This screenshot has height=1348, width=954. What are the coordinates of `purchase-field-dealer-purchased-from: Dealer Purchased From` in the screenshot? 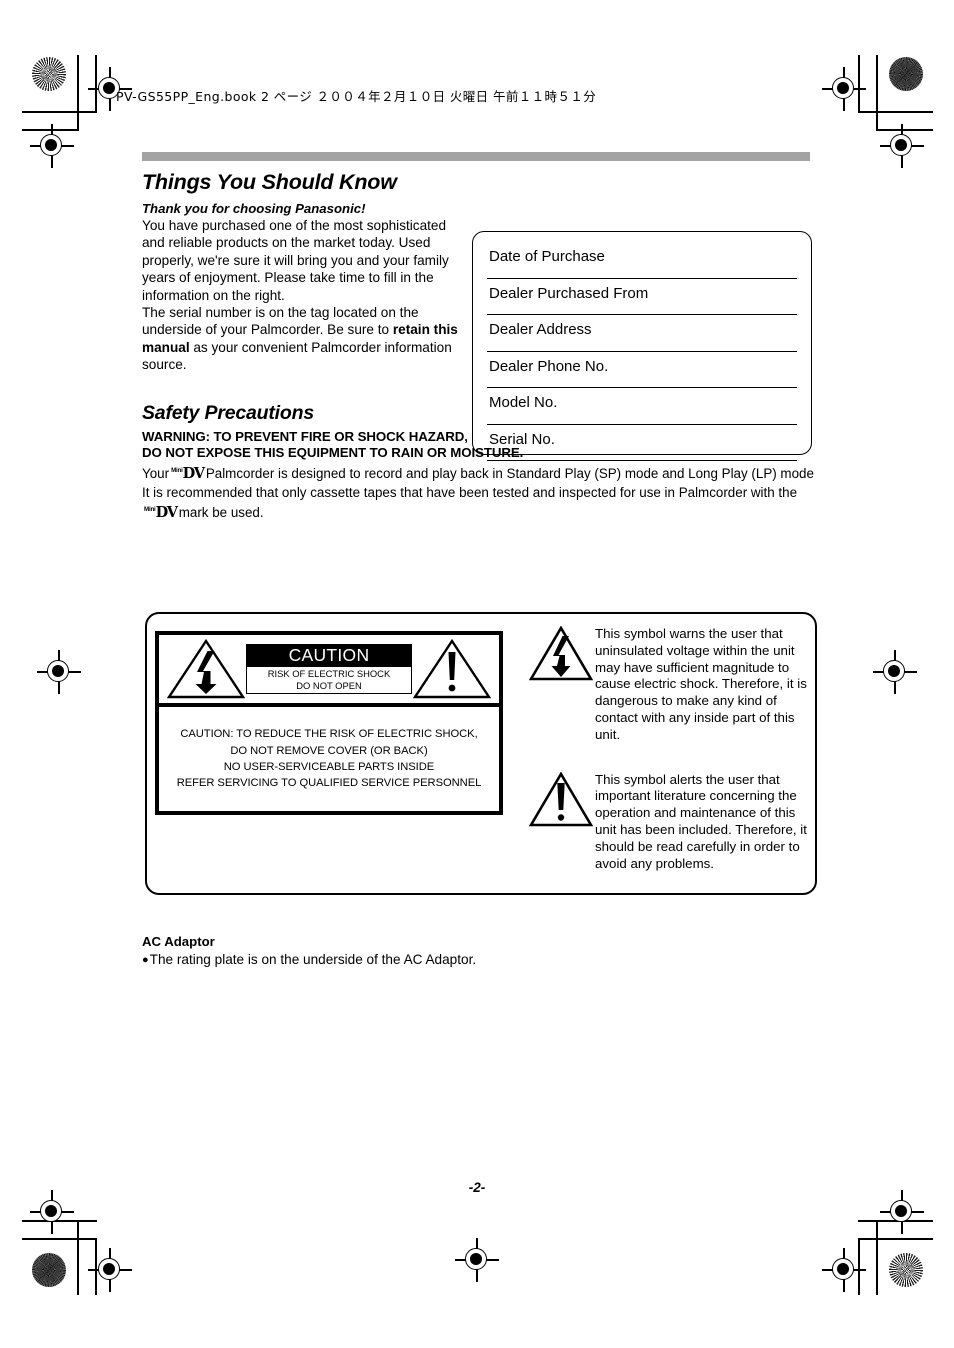 It's located at (642, 297).